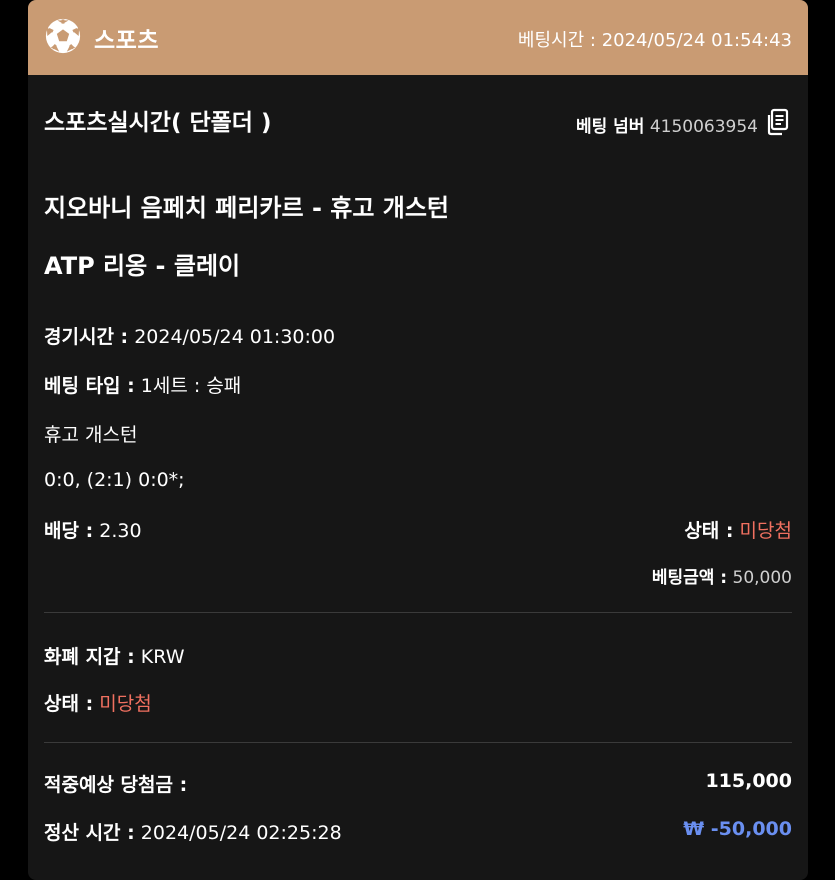  I want to click on sport-category-title: 스포츠, so click(126, 41).